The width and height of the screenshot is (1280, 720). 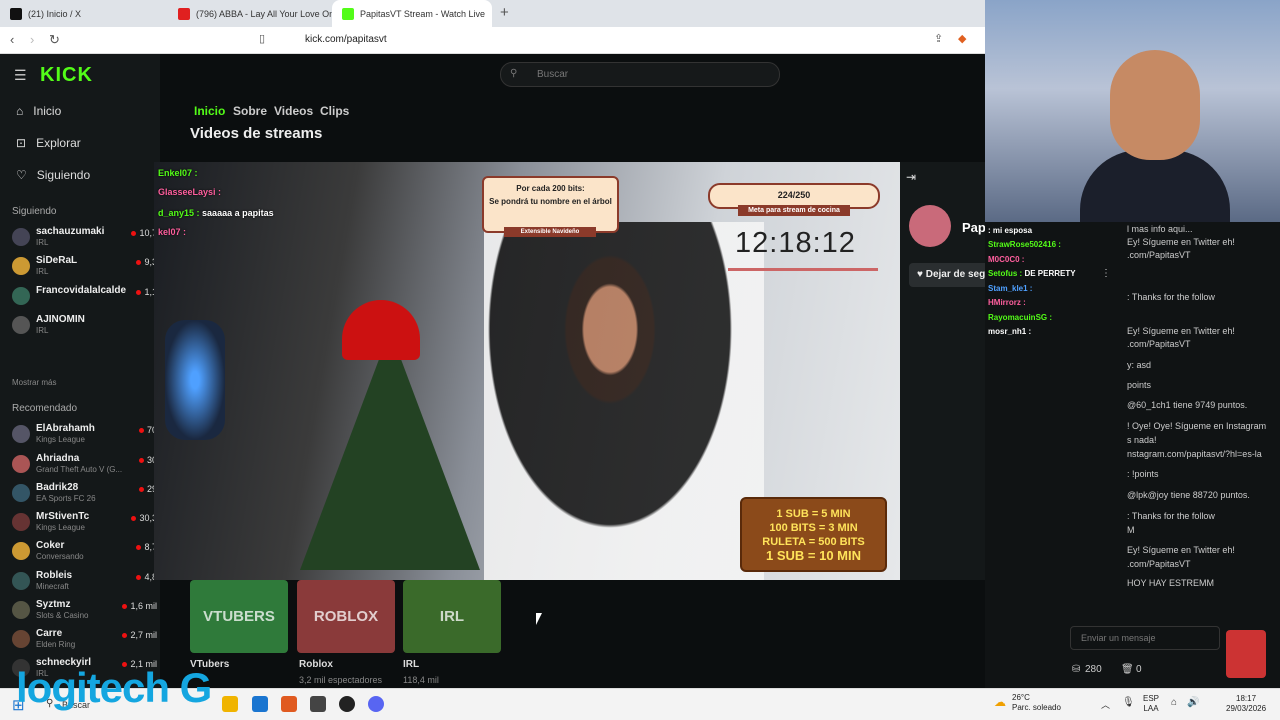 I want to click on recommended-item: MrStivenTc Kings League 30,3, so click(x=84, y=523).